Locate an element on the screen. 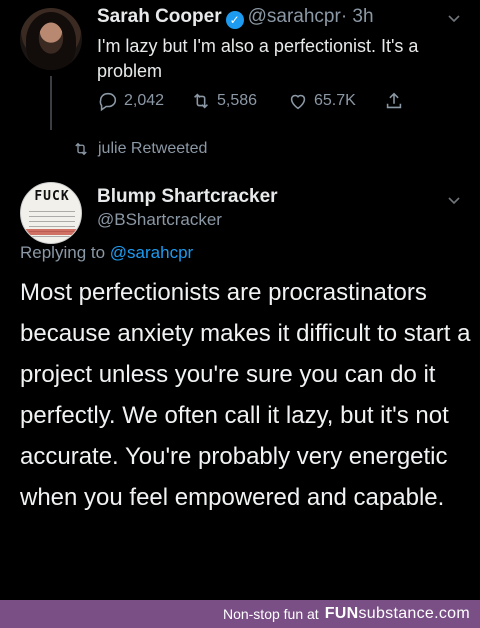  timestamp: · 3h is located at coordinates (357, 16).